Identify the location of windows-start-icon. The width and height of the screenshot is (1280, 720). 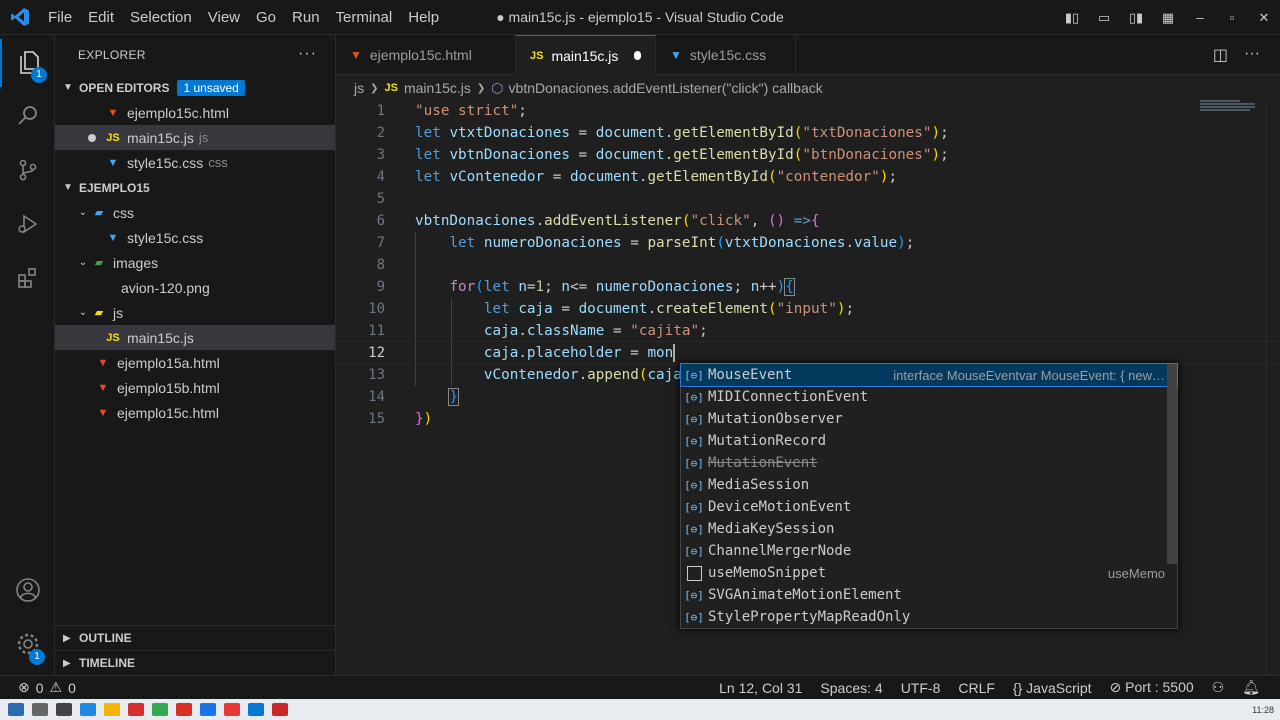
(16, 709).